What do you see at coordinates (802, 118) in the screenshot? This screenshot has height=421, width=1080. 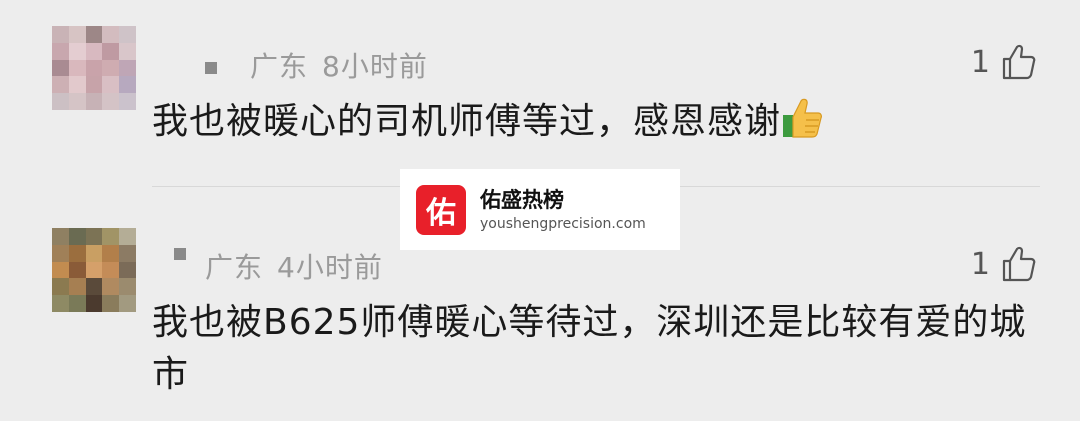 I see `thumbs-up-emoji-icon` at bounding box center [802, 118].